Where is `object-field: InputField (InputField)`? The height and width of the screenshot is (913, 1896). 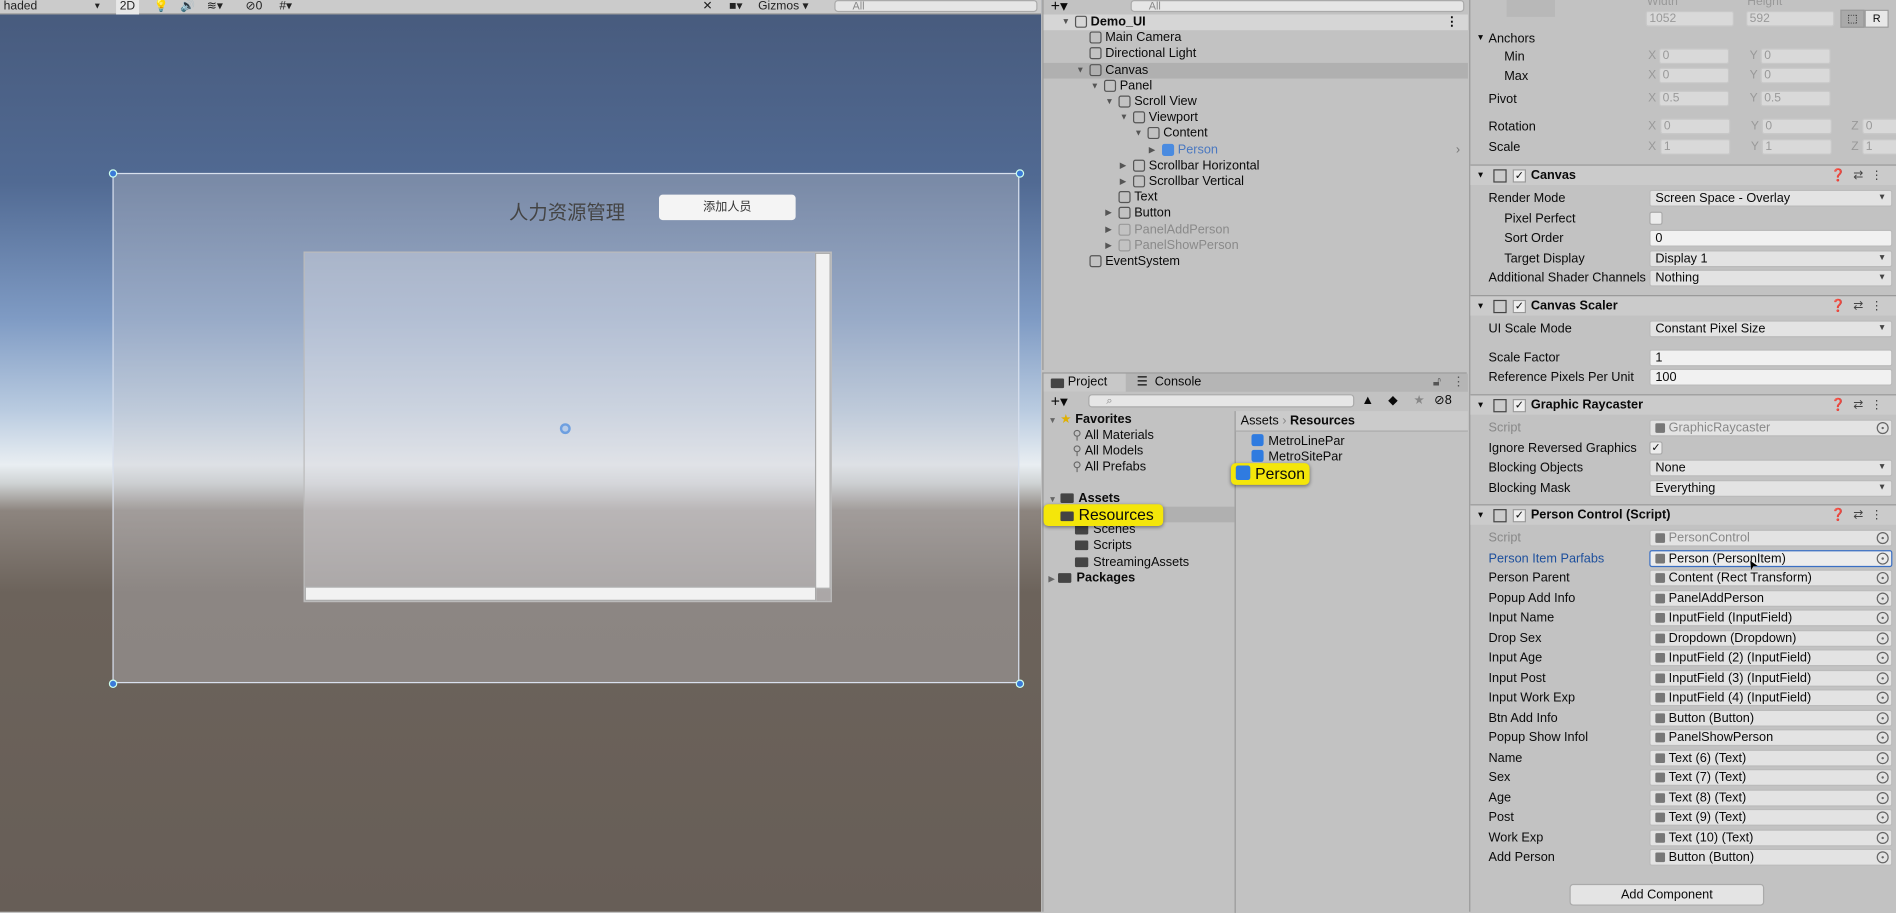 object-field: InputField (InputField) is located at coordinates (1771, 618).